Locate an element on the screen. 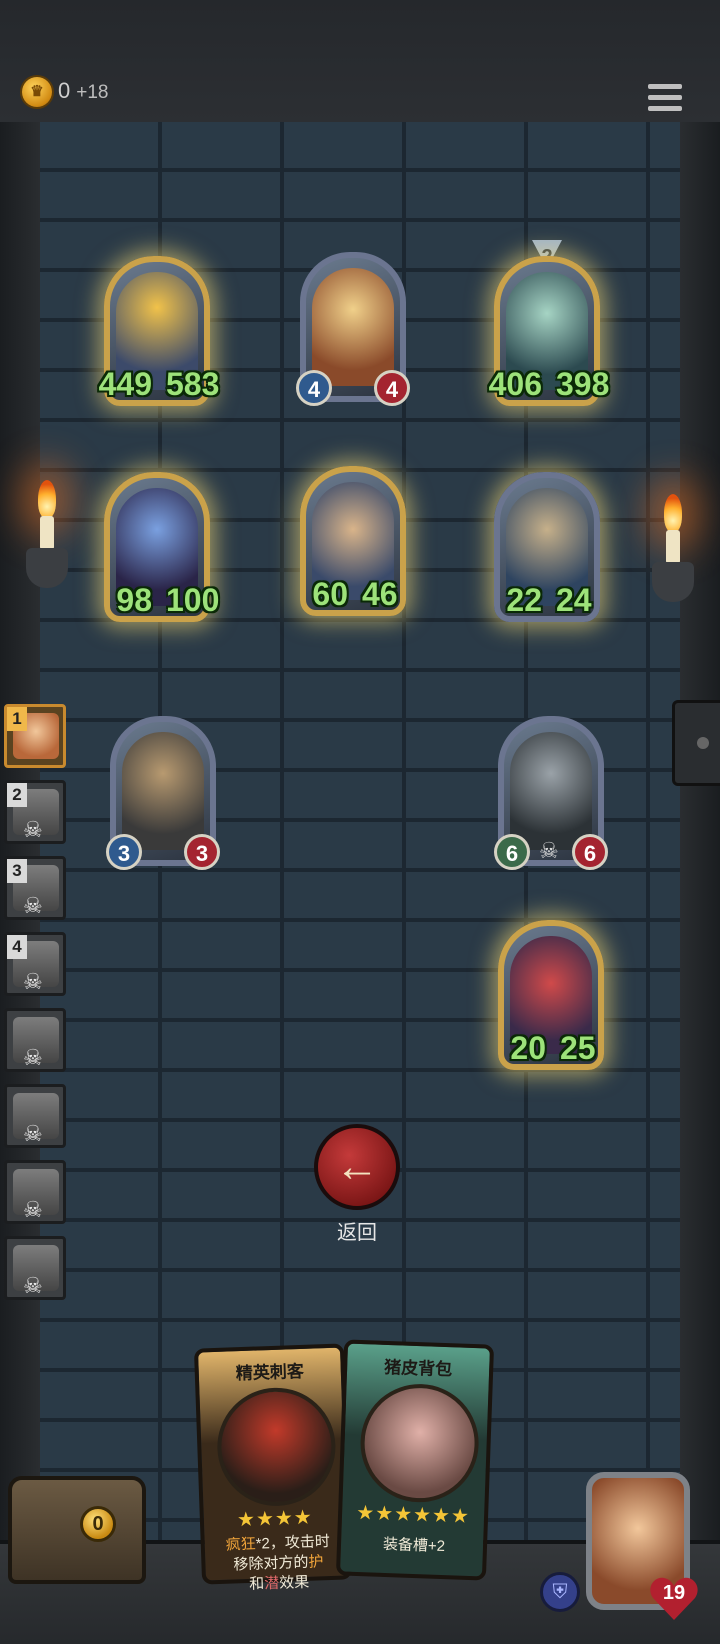  attack-value: 449 is located at coordinates (125, 384).